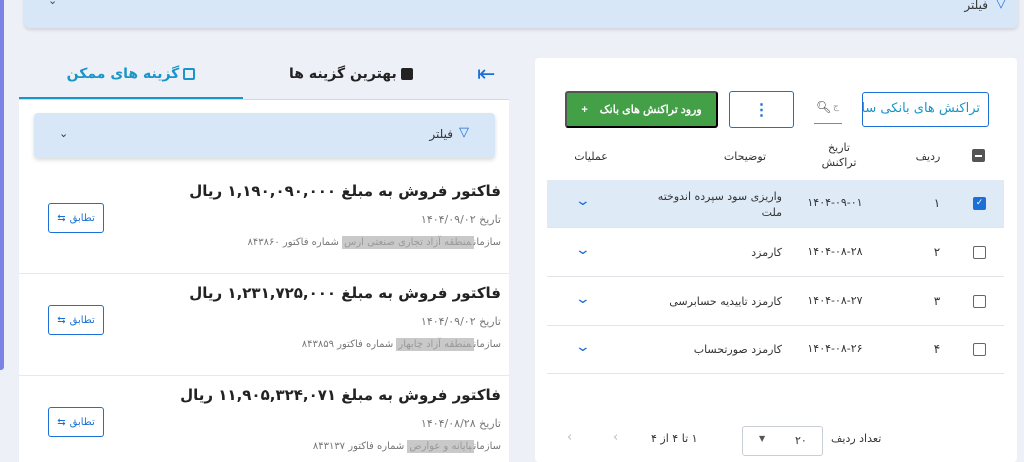 The height and width of the screenshot is (462, 1024). Describe the element at coordinates (123, 74) in the screenshot. I see `tab-label: گزینه های ممکن` at that location.